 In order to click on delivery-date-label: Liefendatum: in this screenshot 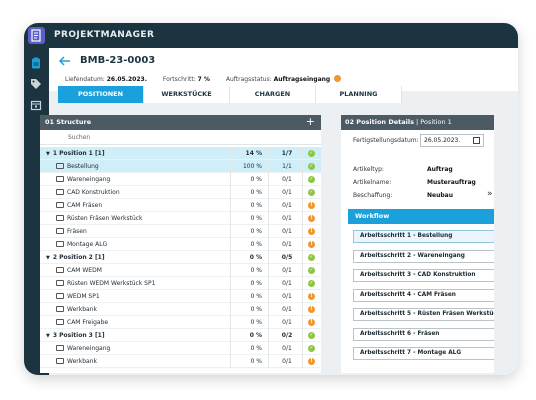, I will do `click(85, 79)`.